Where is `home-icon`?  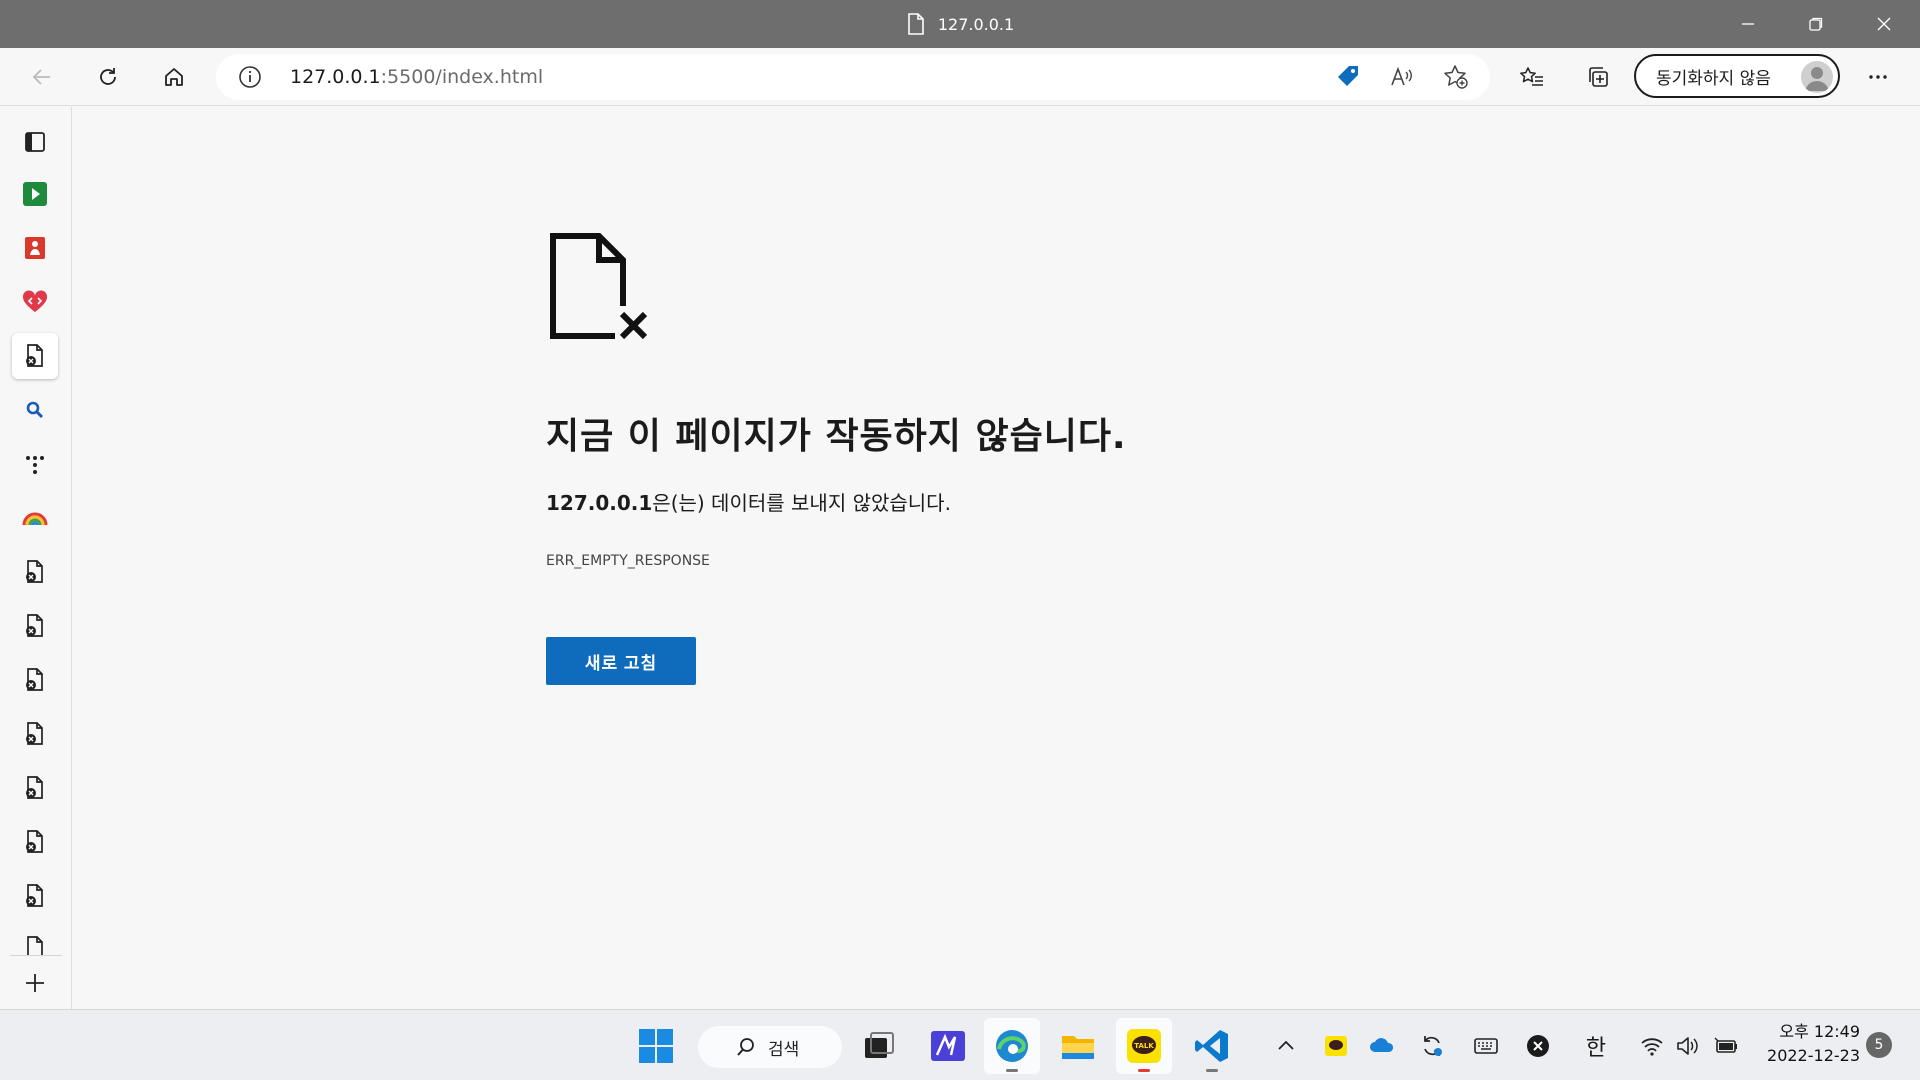
home-icon is located at coordinates (174, 77).